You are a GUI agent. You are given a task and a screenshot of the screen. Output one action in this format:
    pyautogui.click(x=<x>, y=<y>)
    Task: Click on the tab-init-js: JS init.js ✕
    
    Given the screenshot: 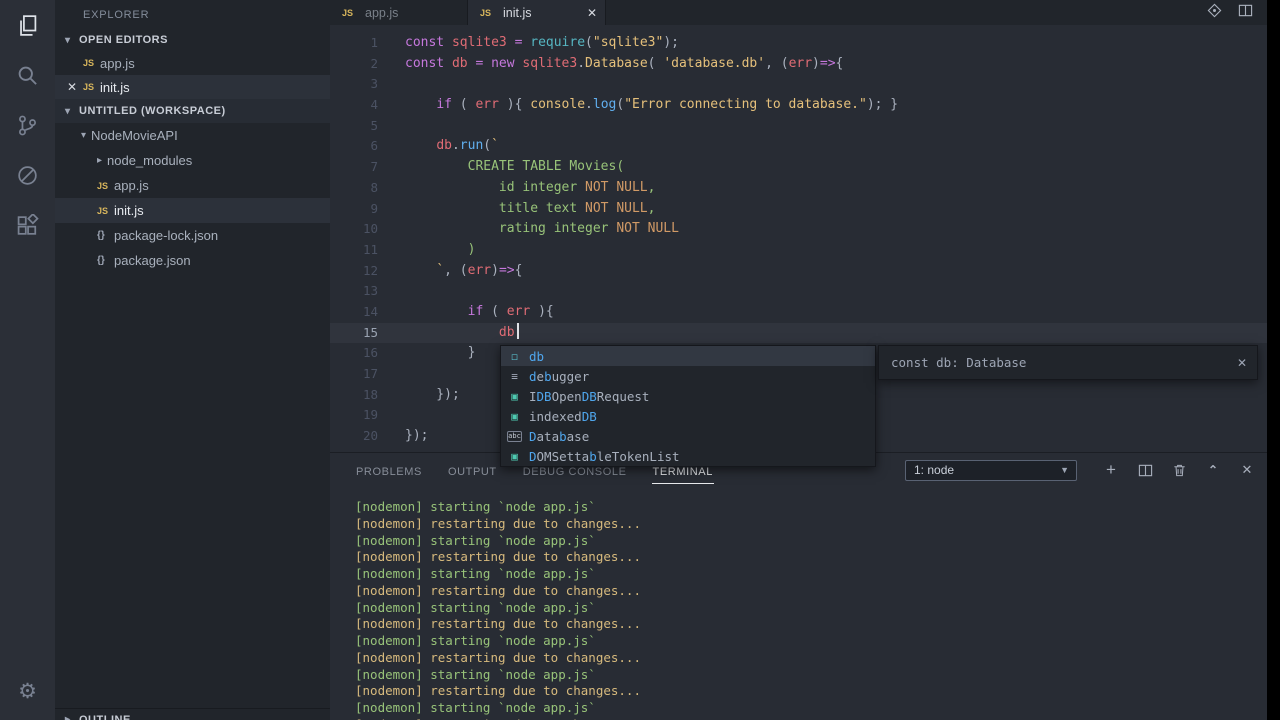 What is the action you would take?
    pyautogui.click(x=537, y=12)
    